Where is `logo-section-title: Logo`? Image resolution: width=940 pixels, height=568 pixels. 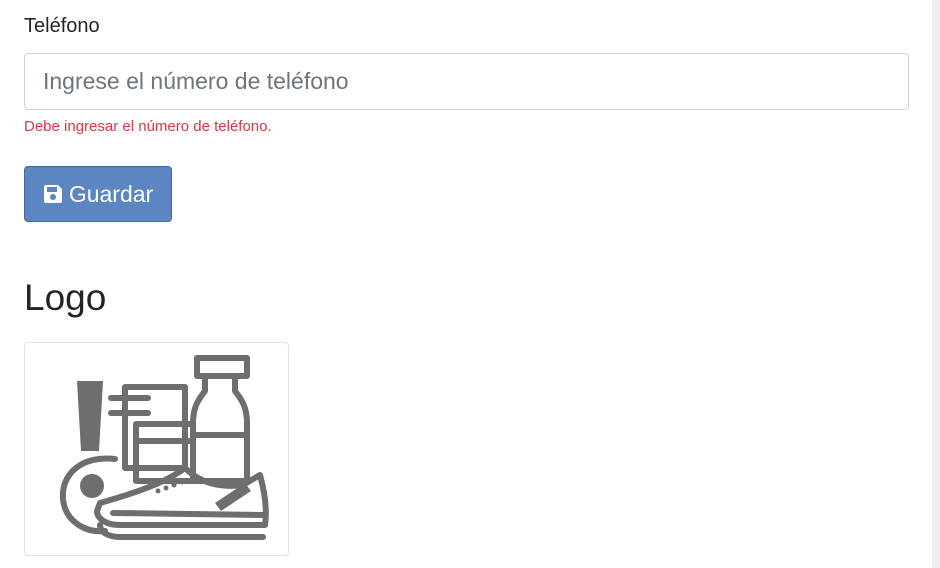
logo-section-title: Logo is located at coordinates (65, 297).